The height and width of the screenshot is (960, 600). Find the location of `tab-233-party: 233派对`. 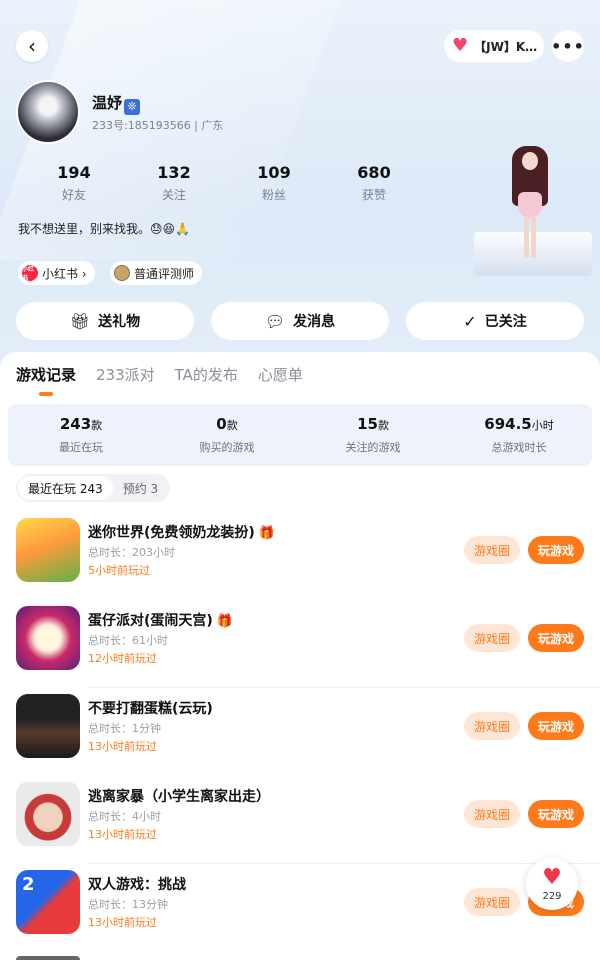

tab-233-party: 233派对 is located at coordinates (125, 374).